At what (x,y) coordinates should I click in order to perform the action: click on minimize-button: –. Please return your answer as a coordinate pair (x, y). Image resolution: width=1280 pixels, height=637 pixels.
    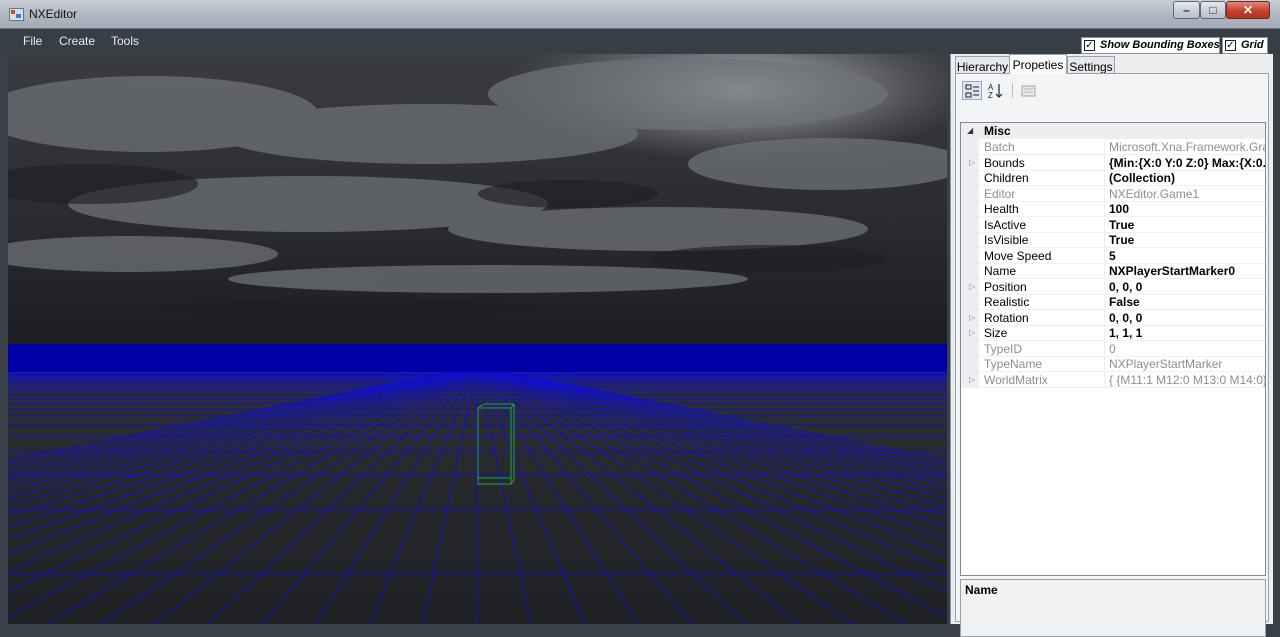
    Looking at the image, I should click on (1186, 10).